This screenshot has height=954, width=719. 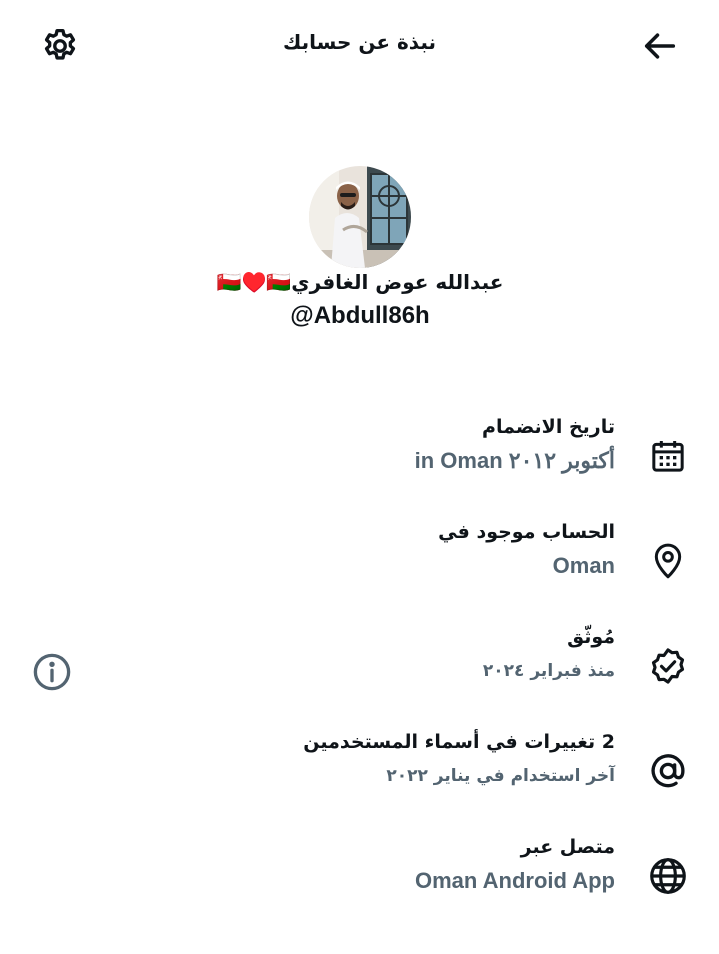 I want to click on location-label: الحساب موجود في, so click(x=526, y=532).